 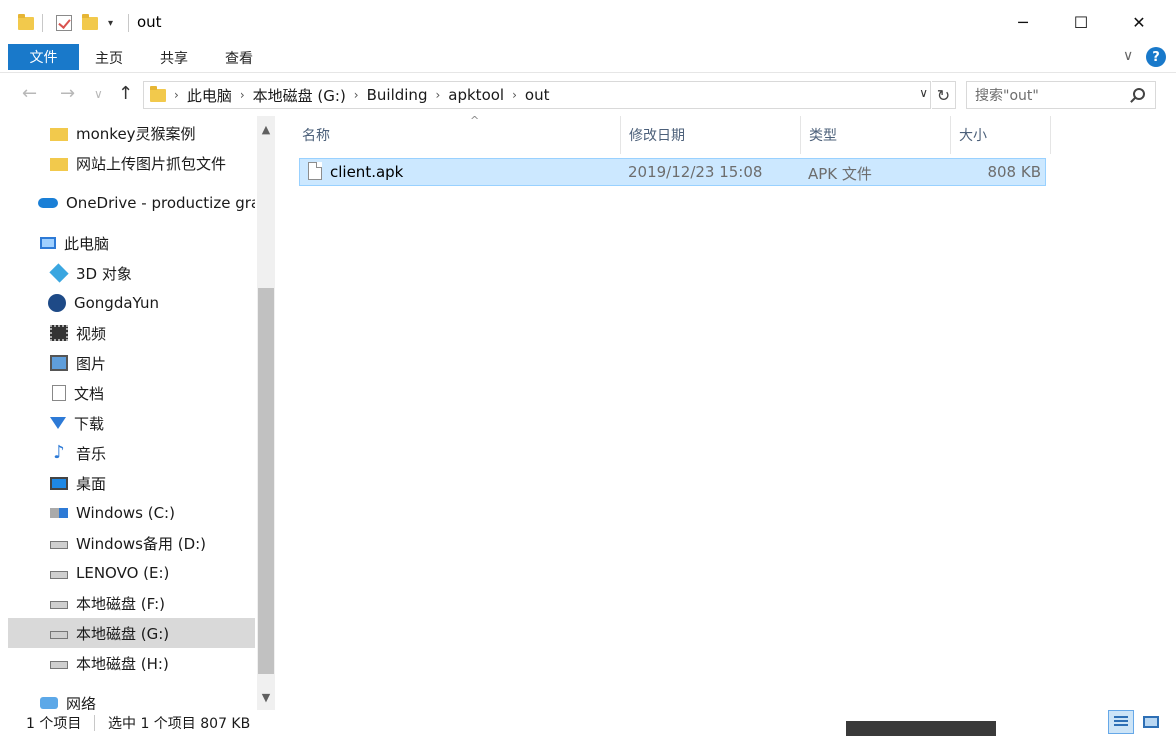 What do you see at coordinates (457, 134) in the screenshot?
I see `column-header-name: 名称 ^` at bounding box center [457, 134].